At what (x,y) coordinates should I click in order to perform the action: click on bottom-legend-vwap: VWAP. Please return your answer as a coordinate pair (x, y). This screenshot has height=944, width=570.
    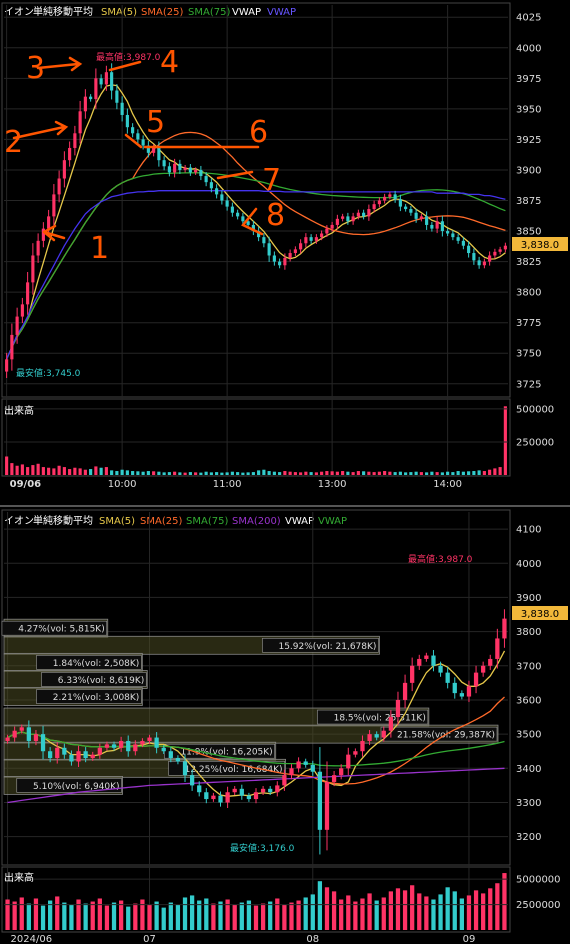
    Looking at the image, I should click on (299, 521).